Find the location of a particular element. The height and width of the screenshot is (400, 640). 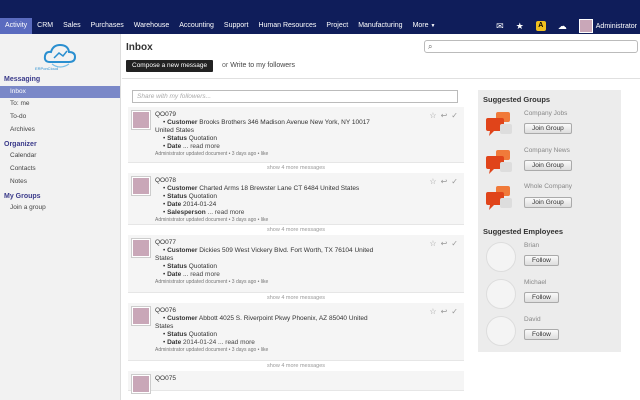

user-avatar is located at coordinates (585, 26).